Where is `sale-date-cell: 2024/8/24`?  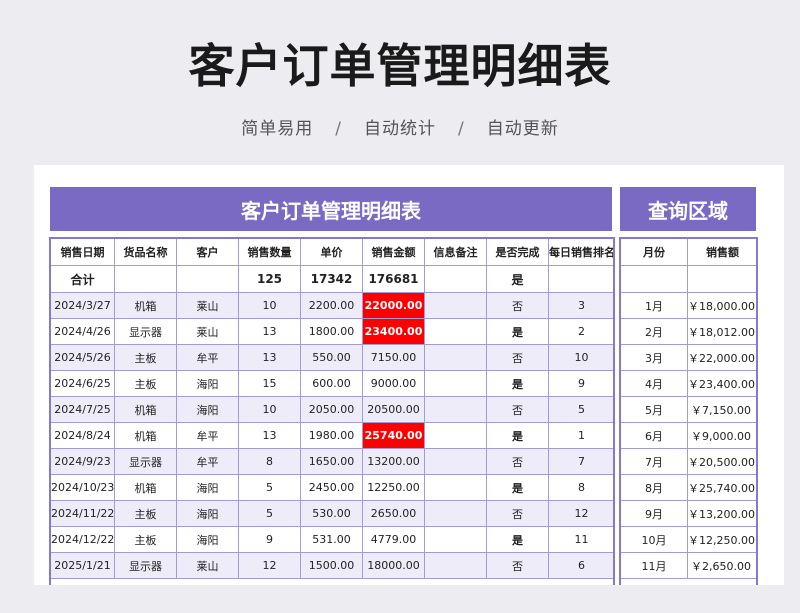
sale-date-cell: 2024/8/24 is located at coordinates (82, 435).